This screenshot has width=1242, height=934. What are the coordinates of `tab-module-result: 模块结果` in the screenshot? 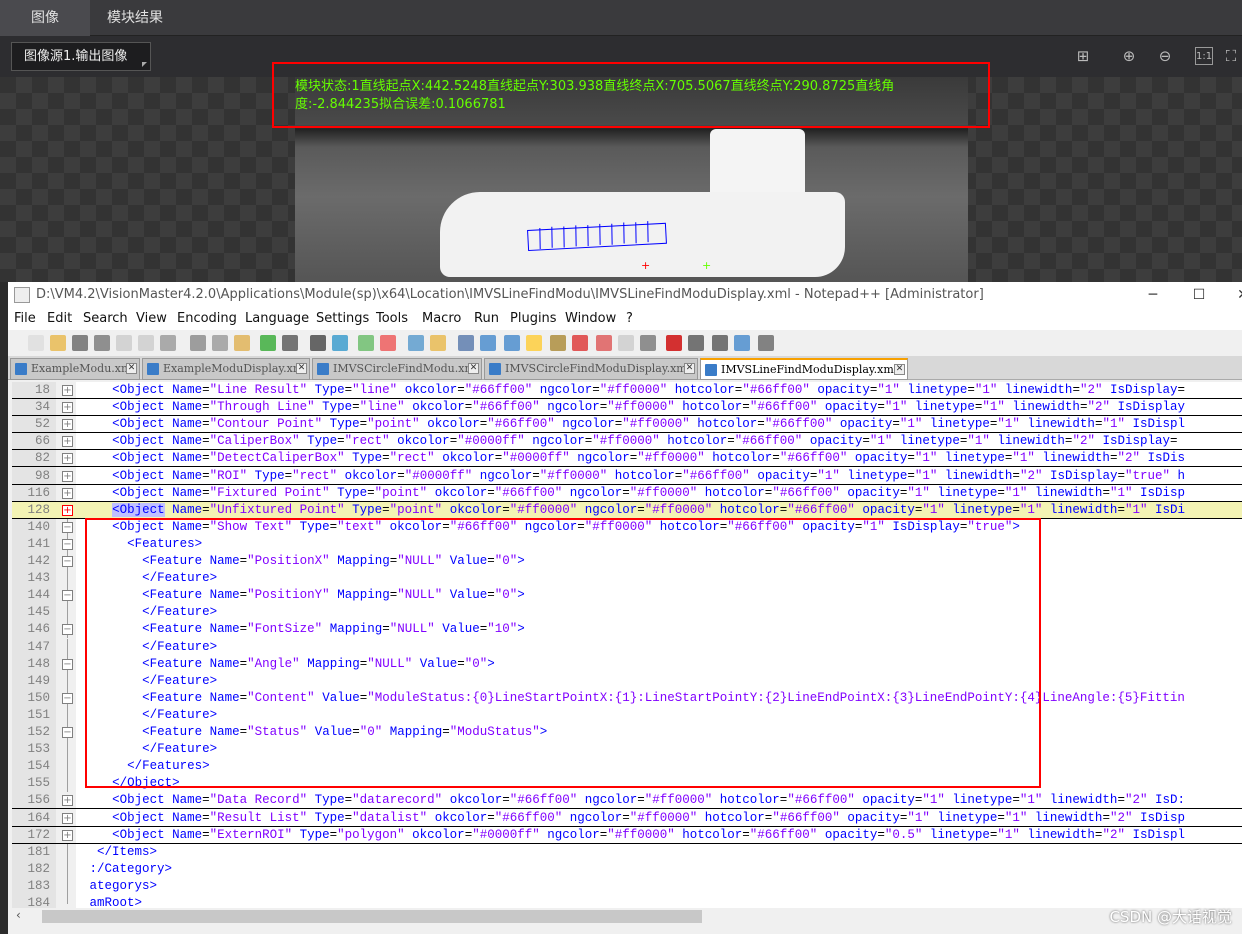 It's located at (135, 18).